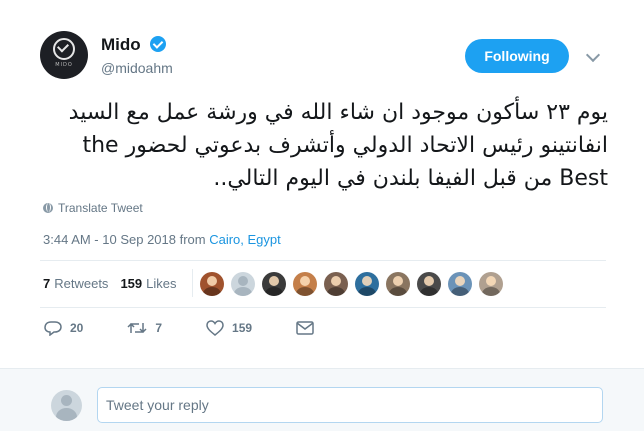 This screenshot has width=644, height=431. I want to click on tweet-actions: 20 7 159, so click(201, 328).